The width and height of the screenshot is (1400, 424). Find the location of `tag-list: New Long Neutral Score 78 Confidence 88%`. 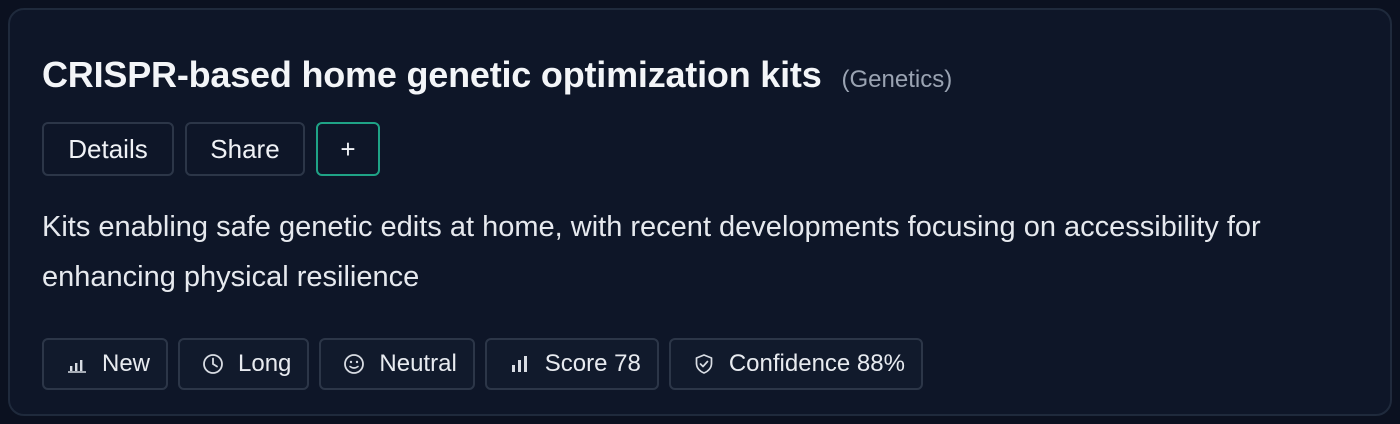

tag-list: New Long Neutral Score 78 Confidence 88% is located at coordinates (482, 364).